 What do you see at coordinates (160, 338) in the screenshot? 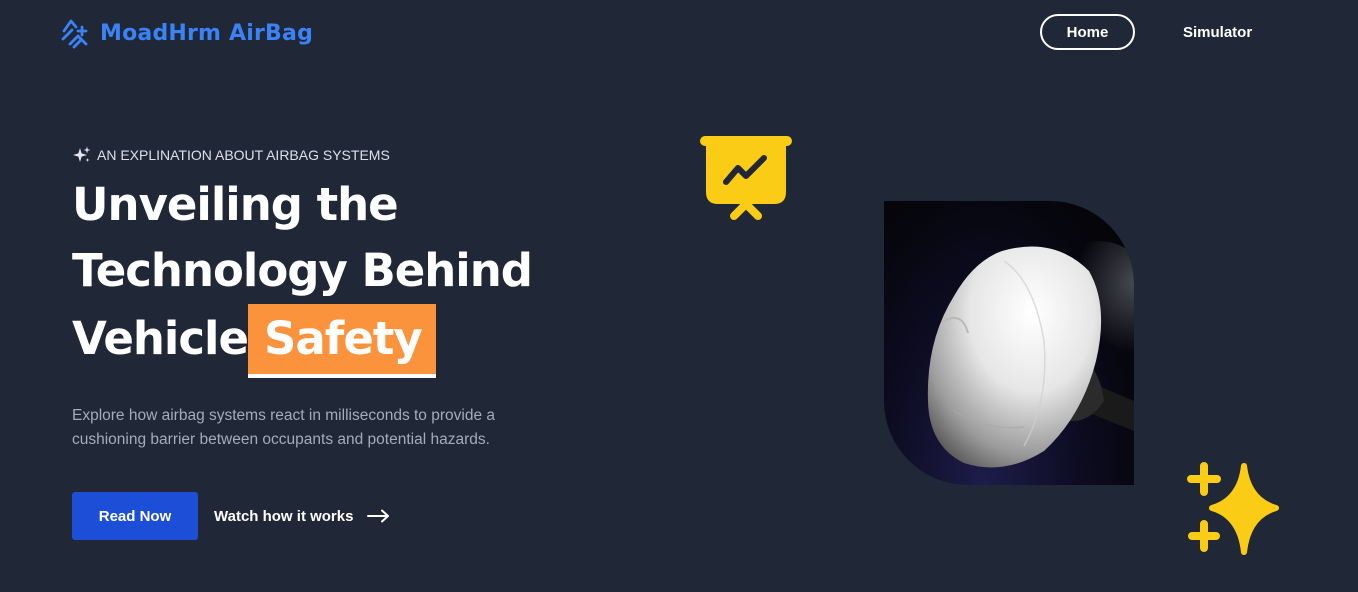
I see `hero-title-plain-word: Vehicle` at bounding box center [160, 338].